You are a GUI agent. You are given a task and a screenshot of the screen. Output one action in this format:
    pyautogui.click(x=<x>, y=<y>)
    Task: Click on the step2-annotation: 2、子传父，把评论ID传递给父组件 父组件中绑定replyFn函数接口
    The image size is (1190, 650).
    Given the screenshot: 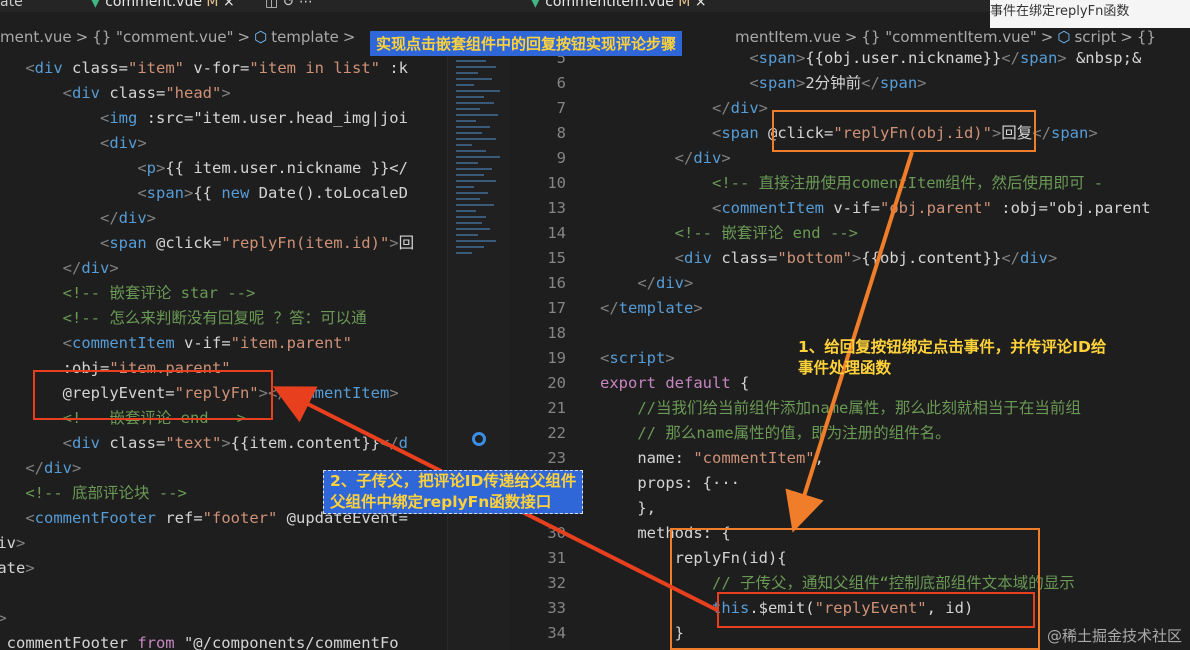 What is the action you would take?
    pyautogui.click(x=453, y=492)
    